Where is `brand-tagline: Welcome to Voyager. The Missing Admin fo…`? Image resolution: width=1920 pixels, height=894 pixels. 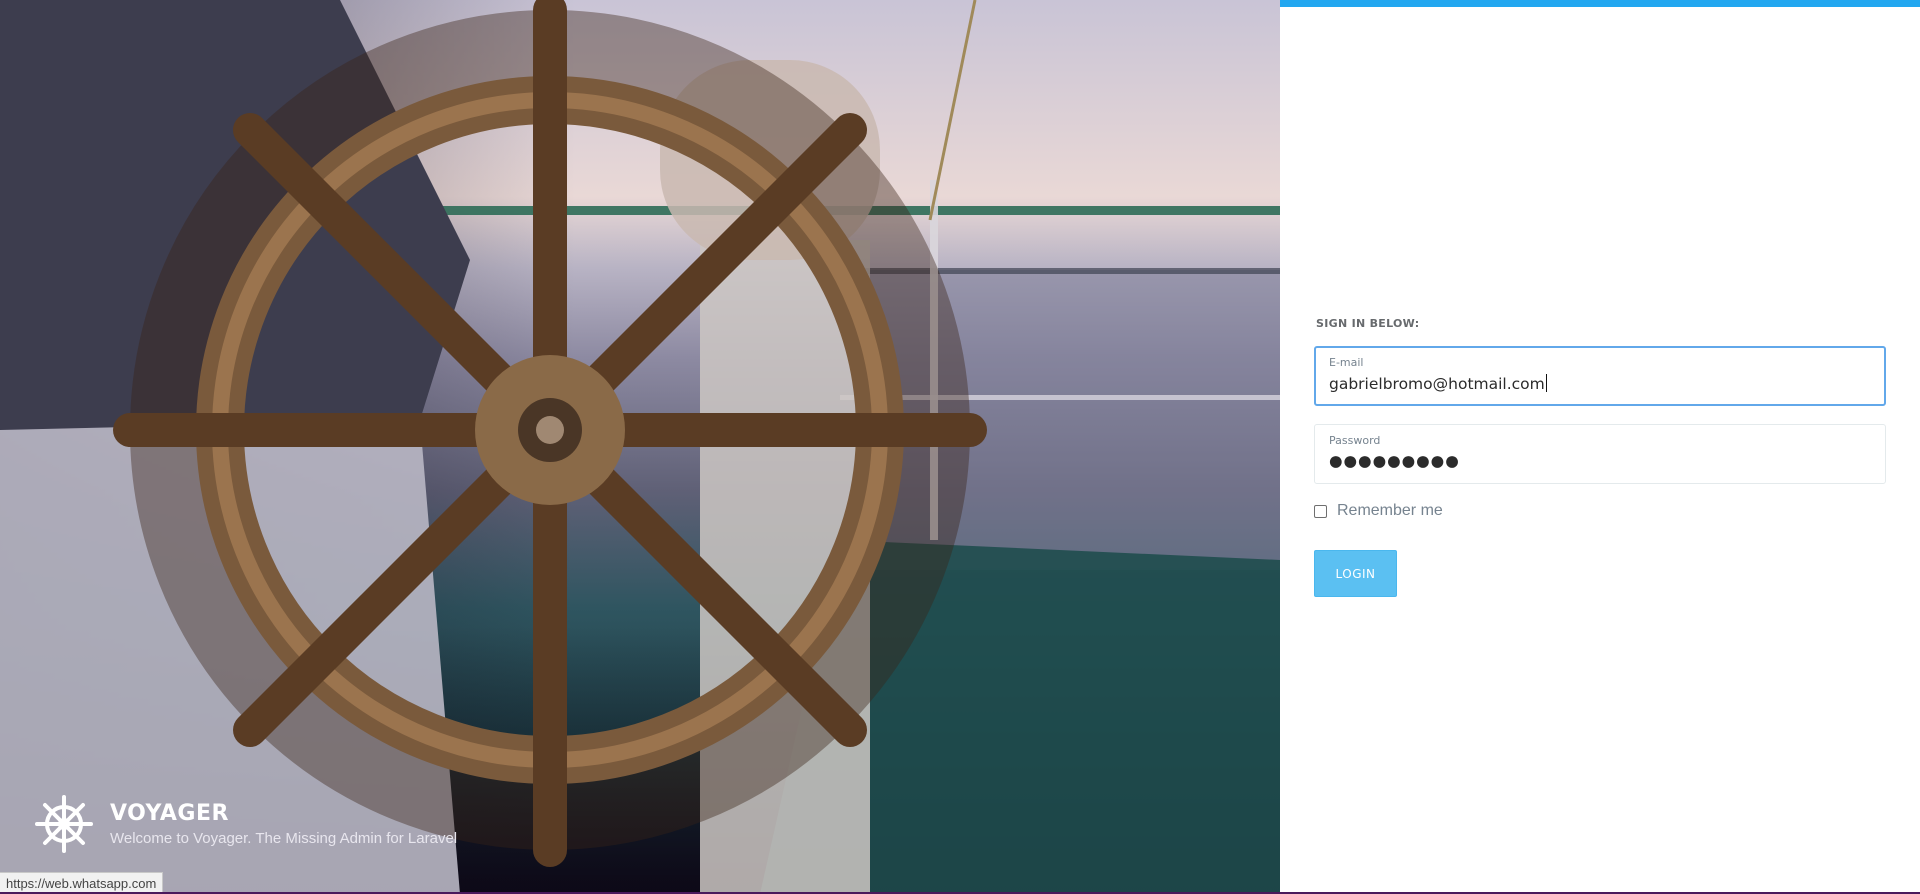 brand-tagline: Welcome to Voyager. The Missing Admin fo… is located at coordinates (284, 838).